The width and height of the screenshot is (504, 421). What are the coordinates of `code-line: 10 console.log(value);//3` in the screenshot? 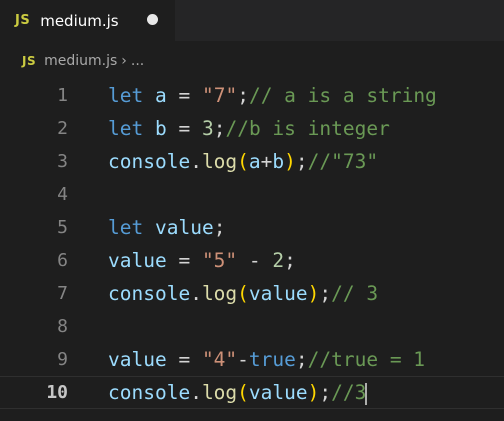 It's located at (252, 392).